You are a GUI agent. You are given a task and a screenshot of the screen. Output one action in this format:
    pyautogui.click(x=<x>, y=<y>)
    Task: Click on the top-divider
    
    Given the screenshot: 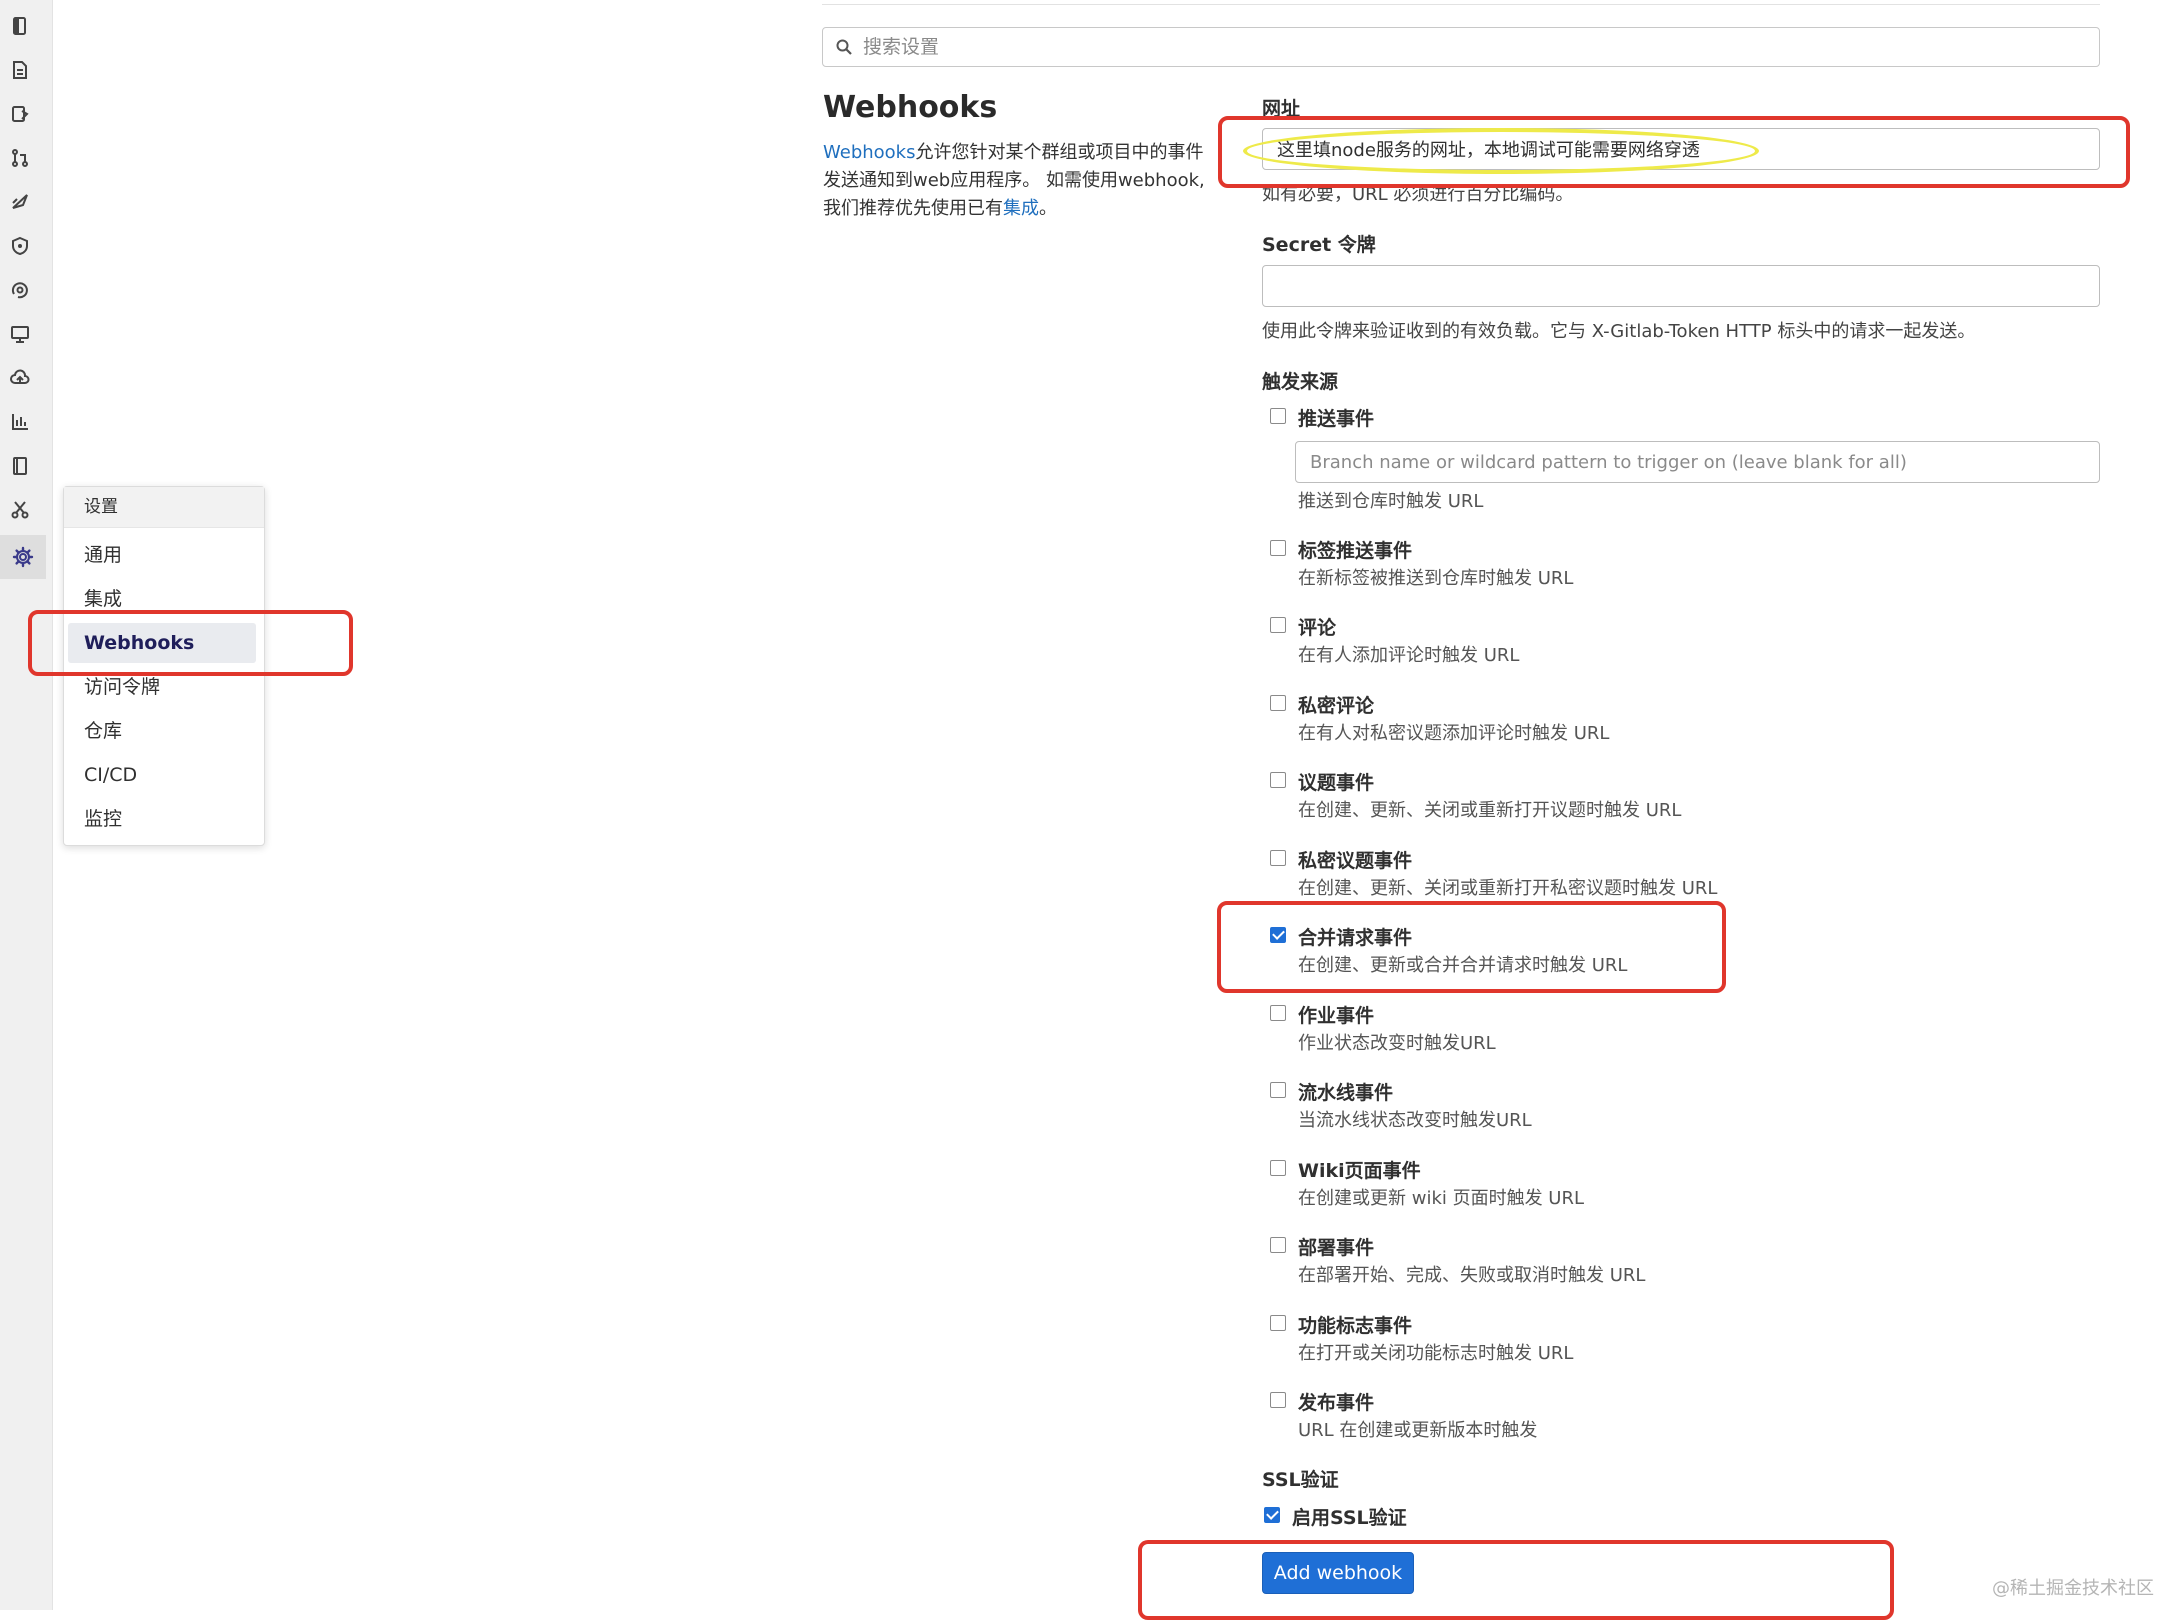 What is the action you would take?
    pyautogui.click(x=1461, y=4)
    